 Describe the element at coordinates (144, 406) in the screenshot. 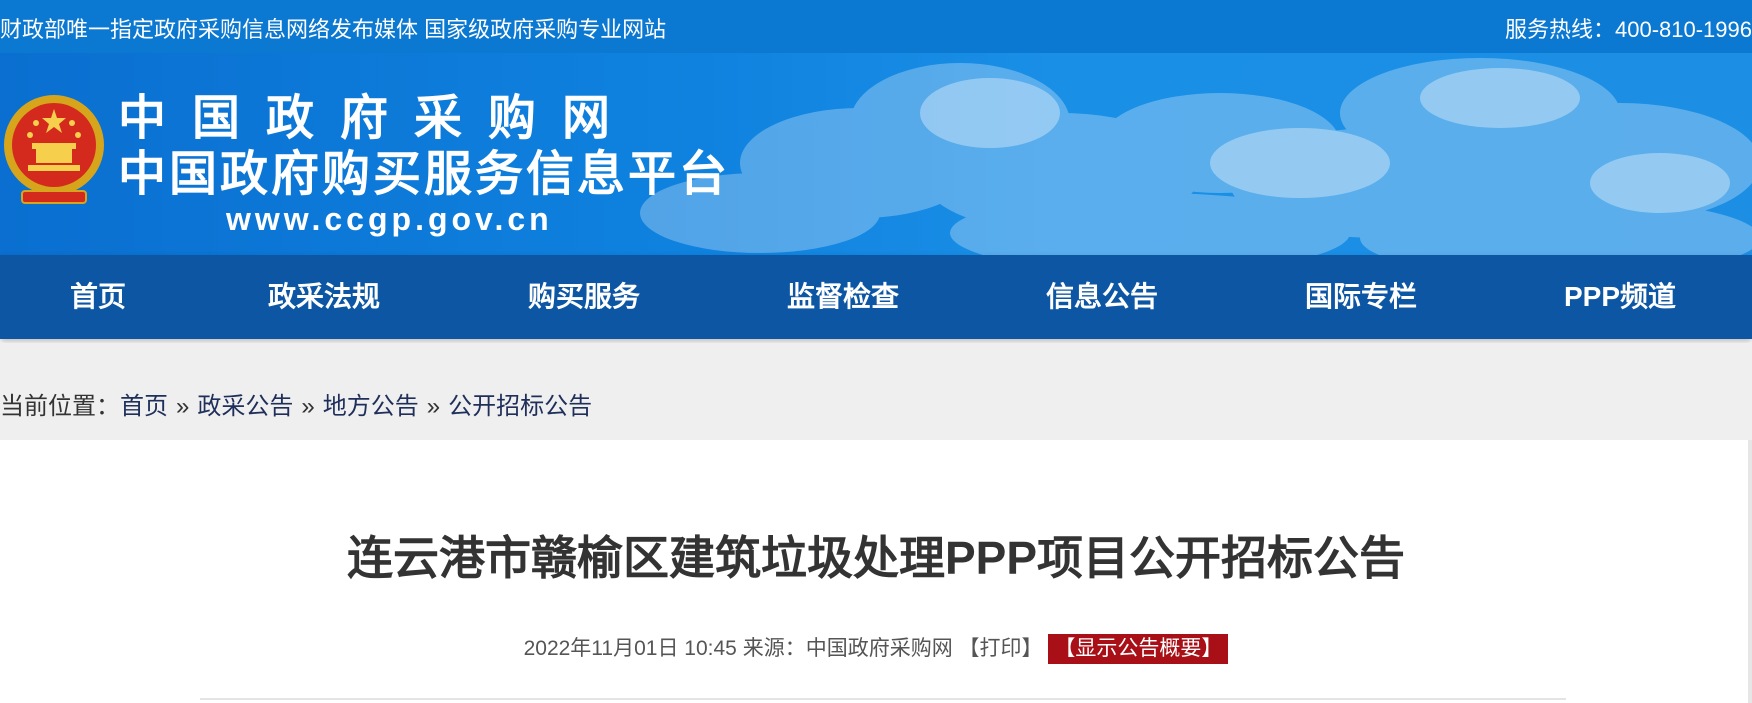

I see `breadcrumb-home: 首页` at that location.